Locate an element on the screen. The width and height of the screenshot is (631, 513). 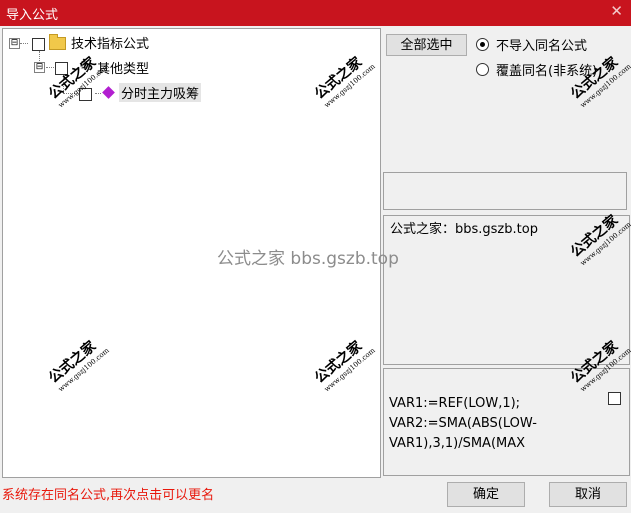
formula-name-field is located at coordinates (505, 191).